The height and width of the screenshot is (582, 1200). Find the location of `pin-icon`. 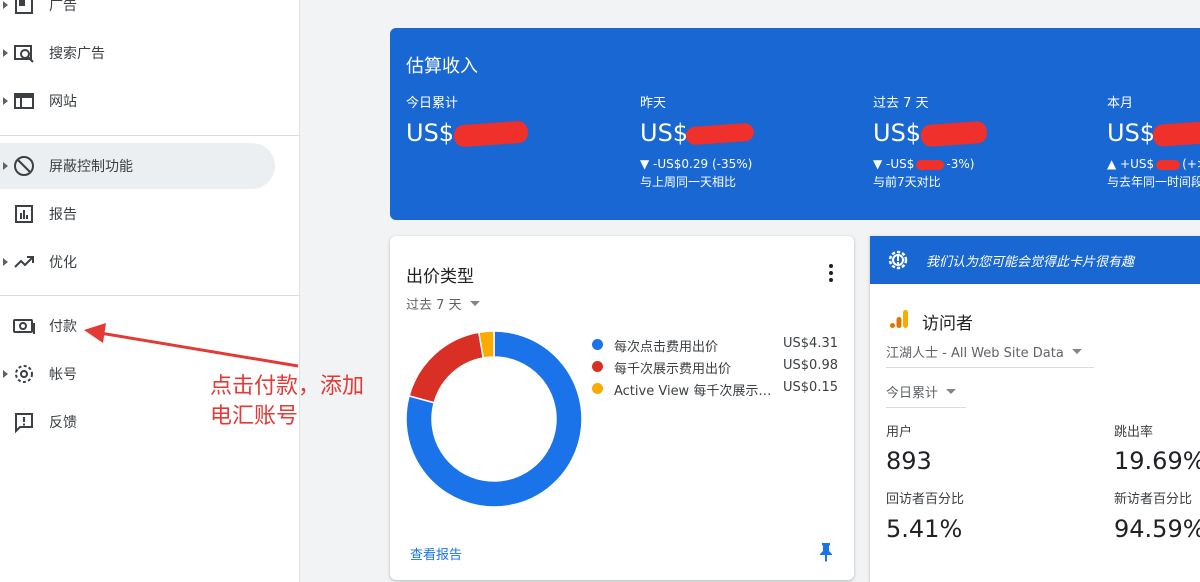

pin-icon is located at coordinates (826, 552).